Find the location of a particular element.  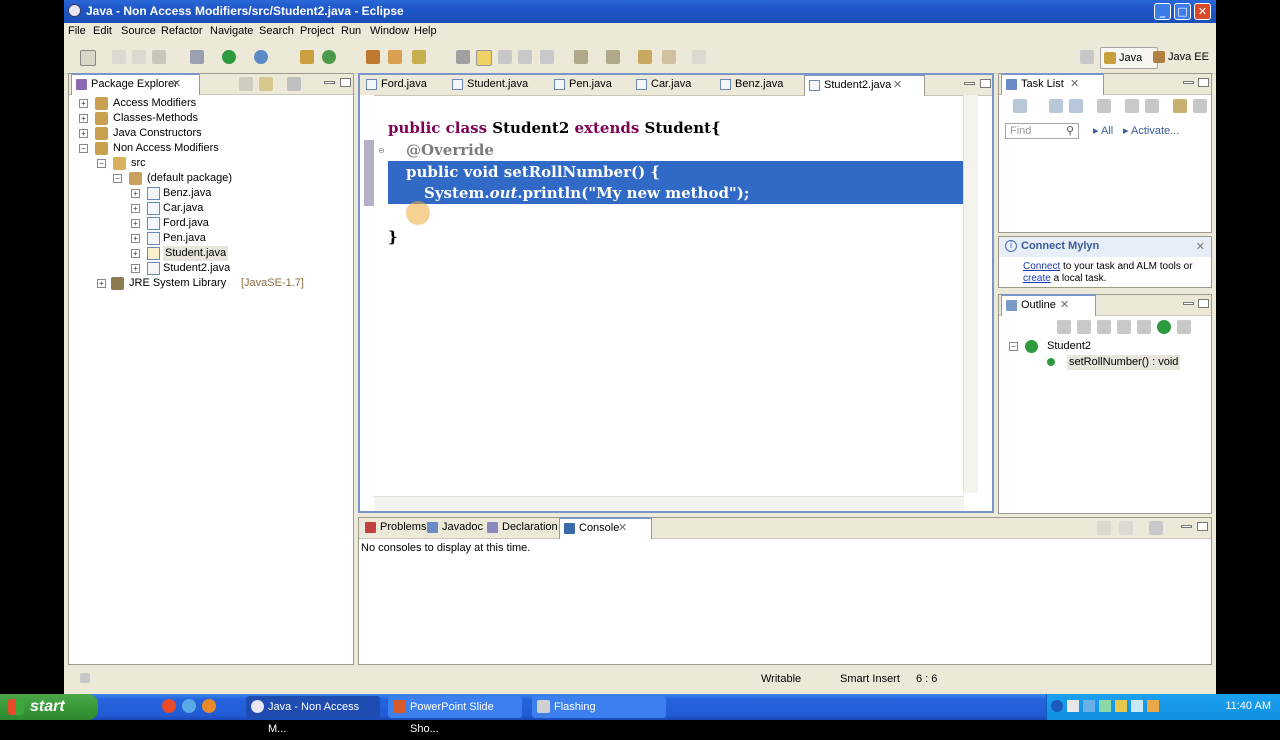

maximize-editor-icon is located at coordinates (985, 83).